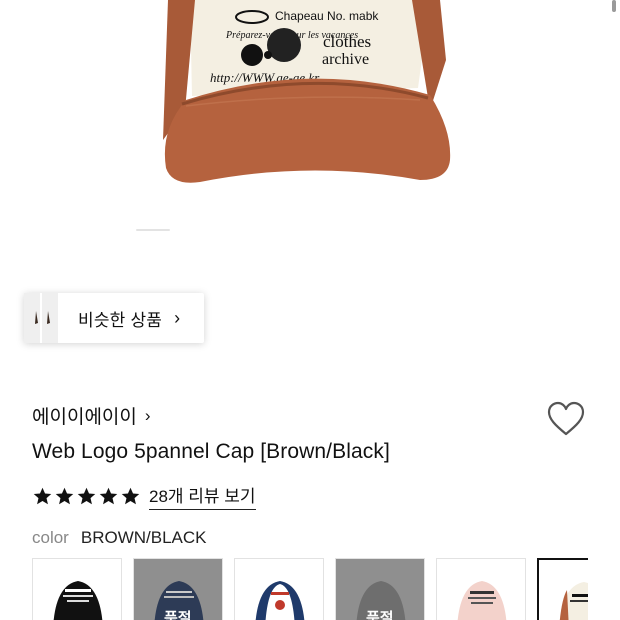  I want to click on color-swatch-brown-black, so click(562, 589).